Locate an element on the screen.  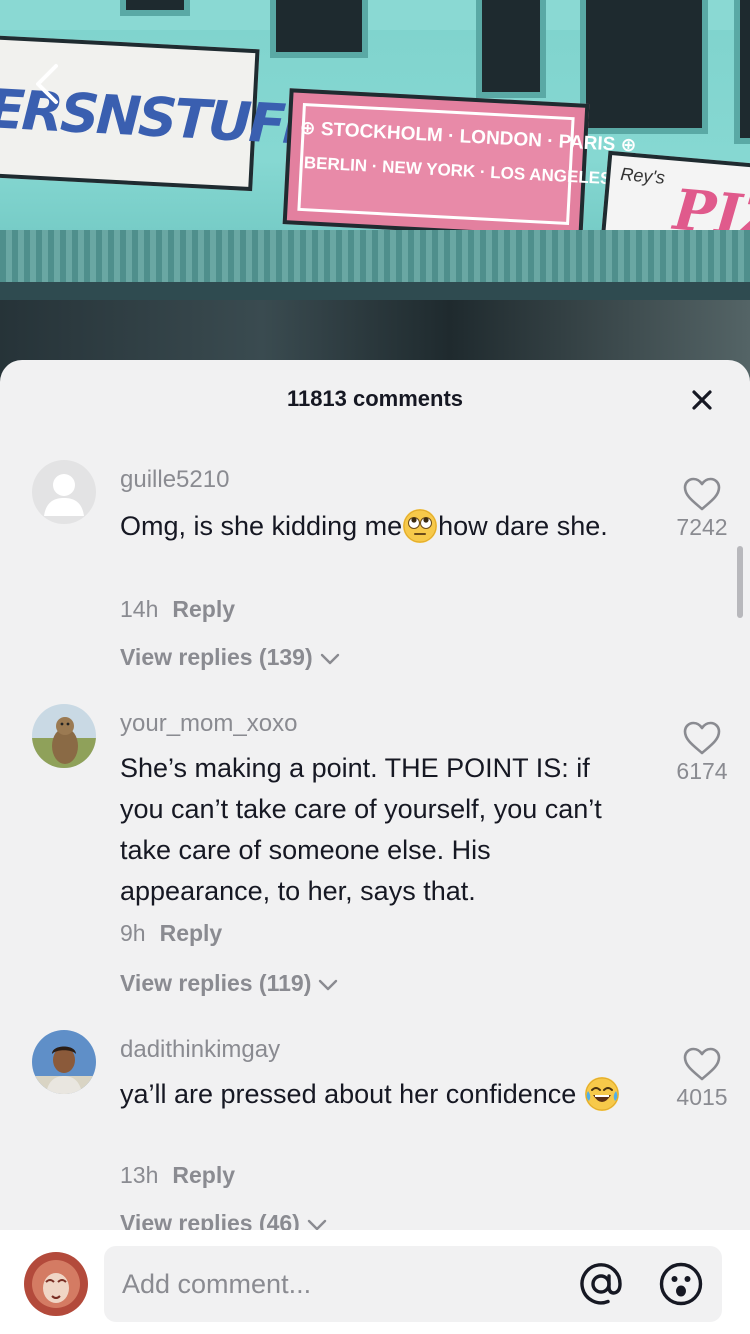
default-avatar-icon is located at coordinates (64, 492).